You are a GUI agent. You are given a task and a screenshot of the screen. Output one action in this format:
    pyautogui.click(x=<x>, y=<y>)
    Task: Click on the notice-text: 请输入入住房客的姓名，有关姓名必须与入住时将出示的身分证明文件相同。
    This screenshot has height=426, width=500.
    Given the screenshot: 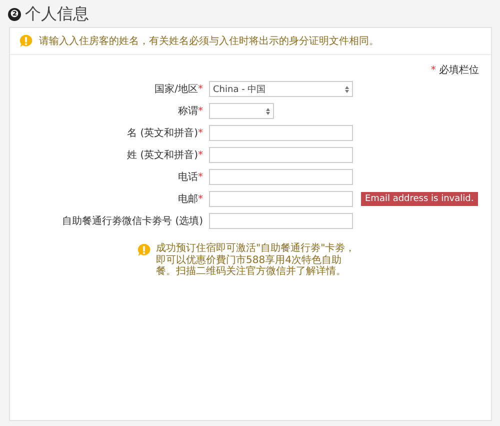 What is the action you would take?
    pyautogui.click(x=209, y=41)
    